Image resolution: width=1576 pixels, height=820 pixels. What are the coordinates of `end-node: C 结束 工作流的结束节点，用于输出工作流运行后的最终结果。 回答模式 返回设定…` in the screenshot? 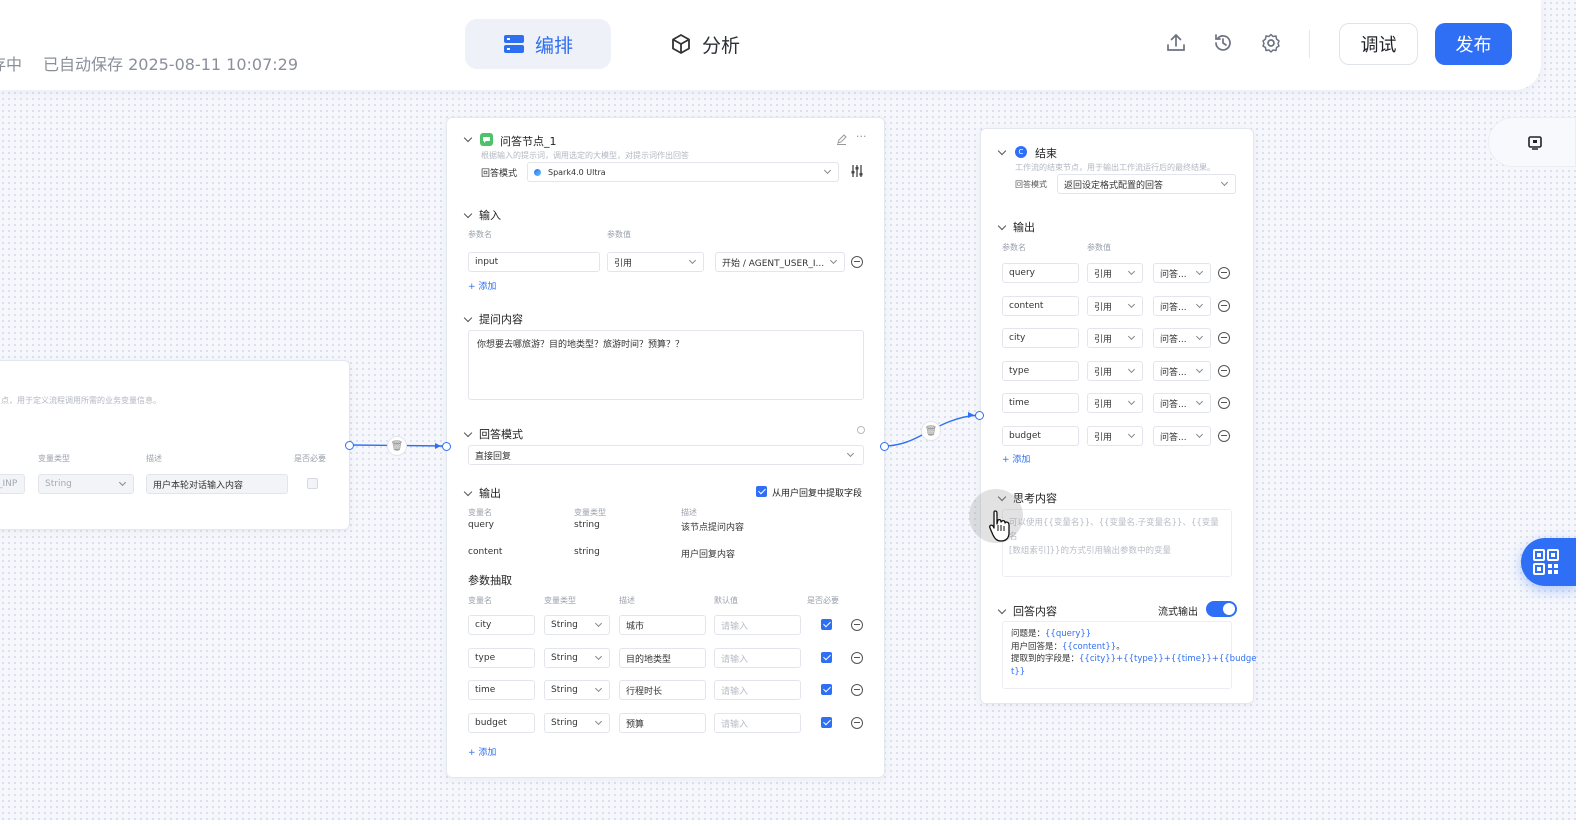 It's located at (1118, 416).